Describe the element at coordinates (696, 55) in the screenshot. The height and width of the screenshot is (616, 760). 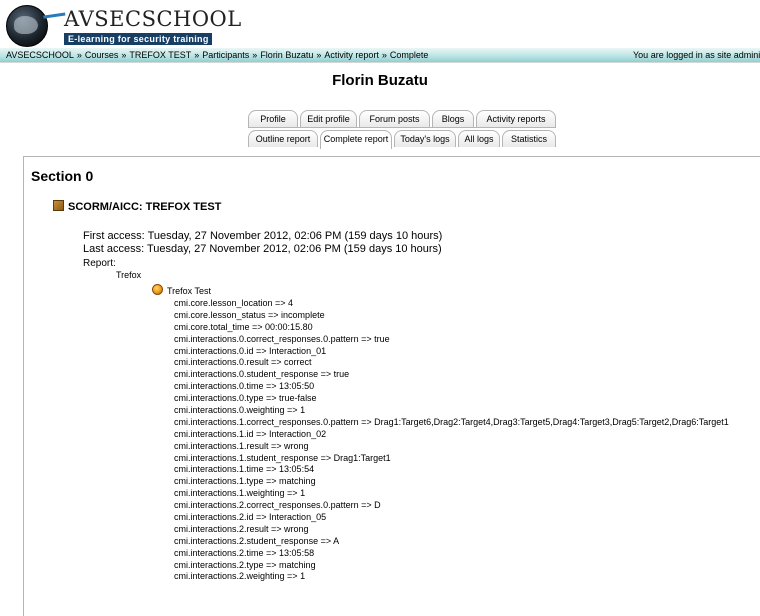
I see `login-info: You are logged in as site administrati` at that location.